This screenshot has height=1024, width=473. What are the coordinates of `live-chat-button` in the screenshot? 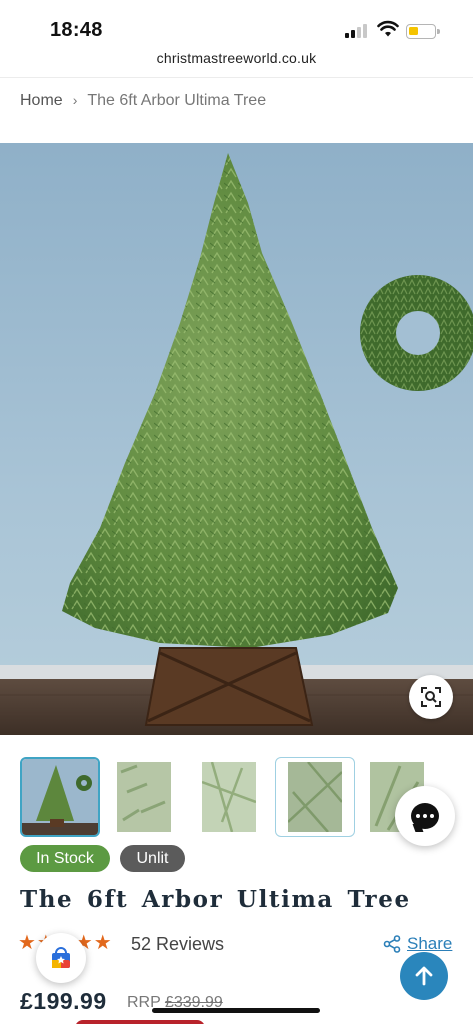 It's located at (425, 816).